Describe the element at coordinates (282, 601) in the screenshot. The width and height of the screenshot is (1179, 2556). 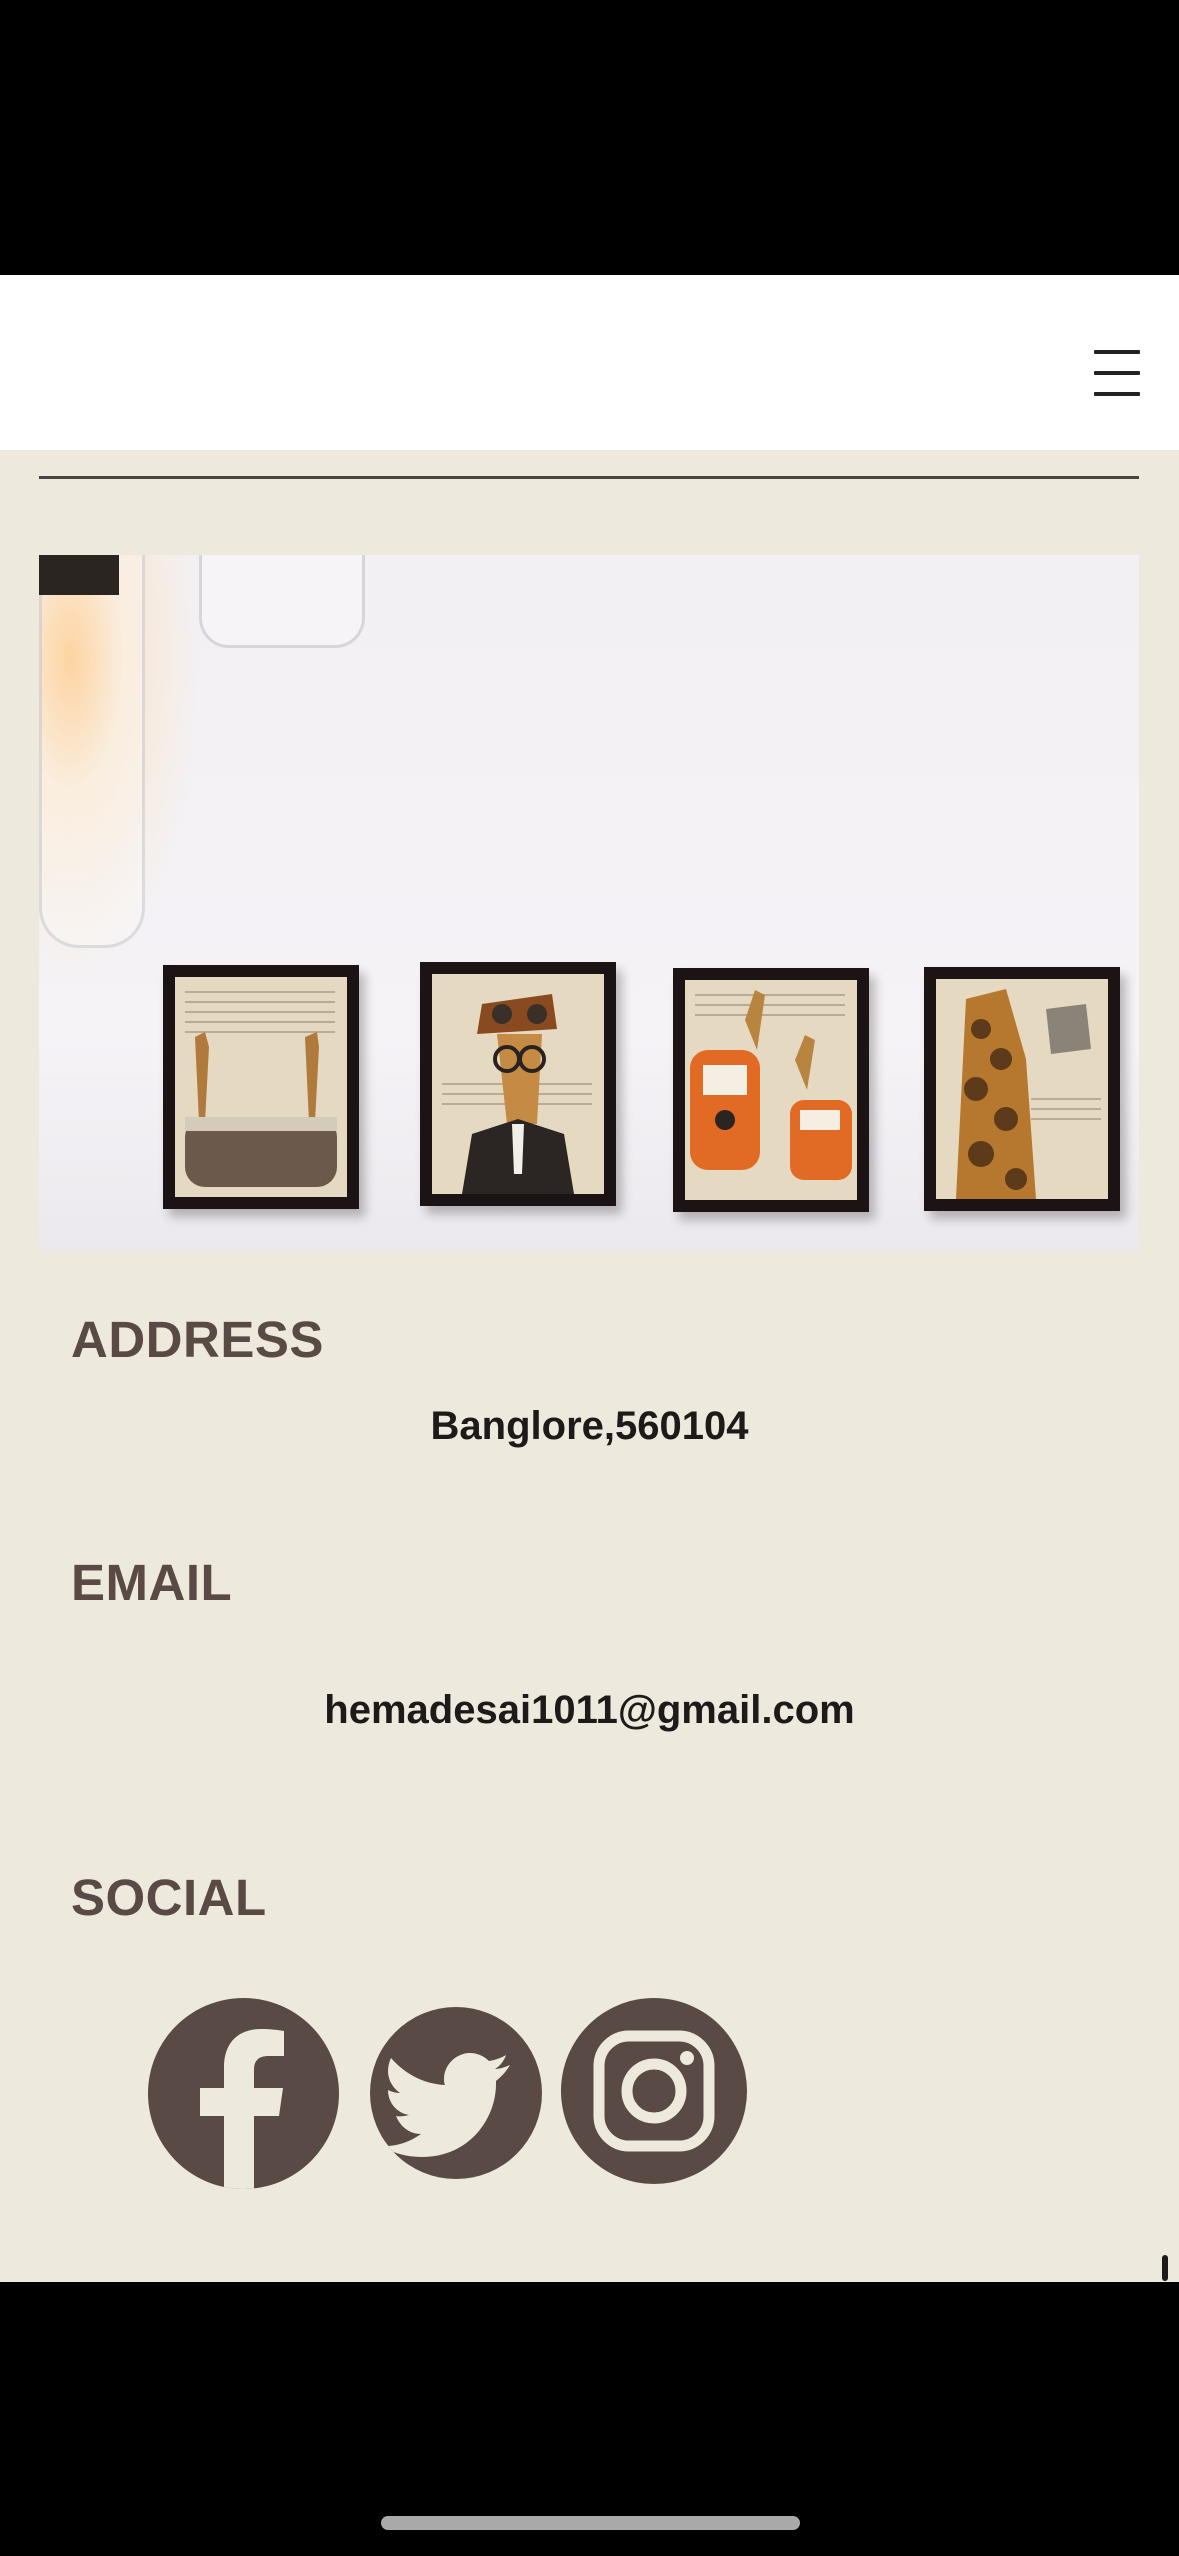
I see `glass-jar-lamp` at that location.